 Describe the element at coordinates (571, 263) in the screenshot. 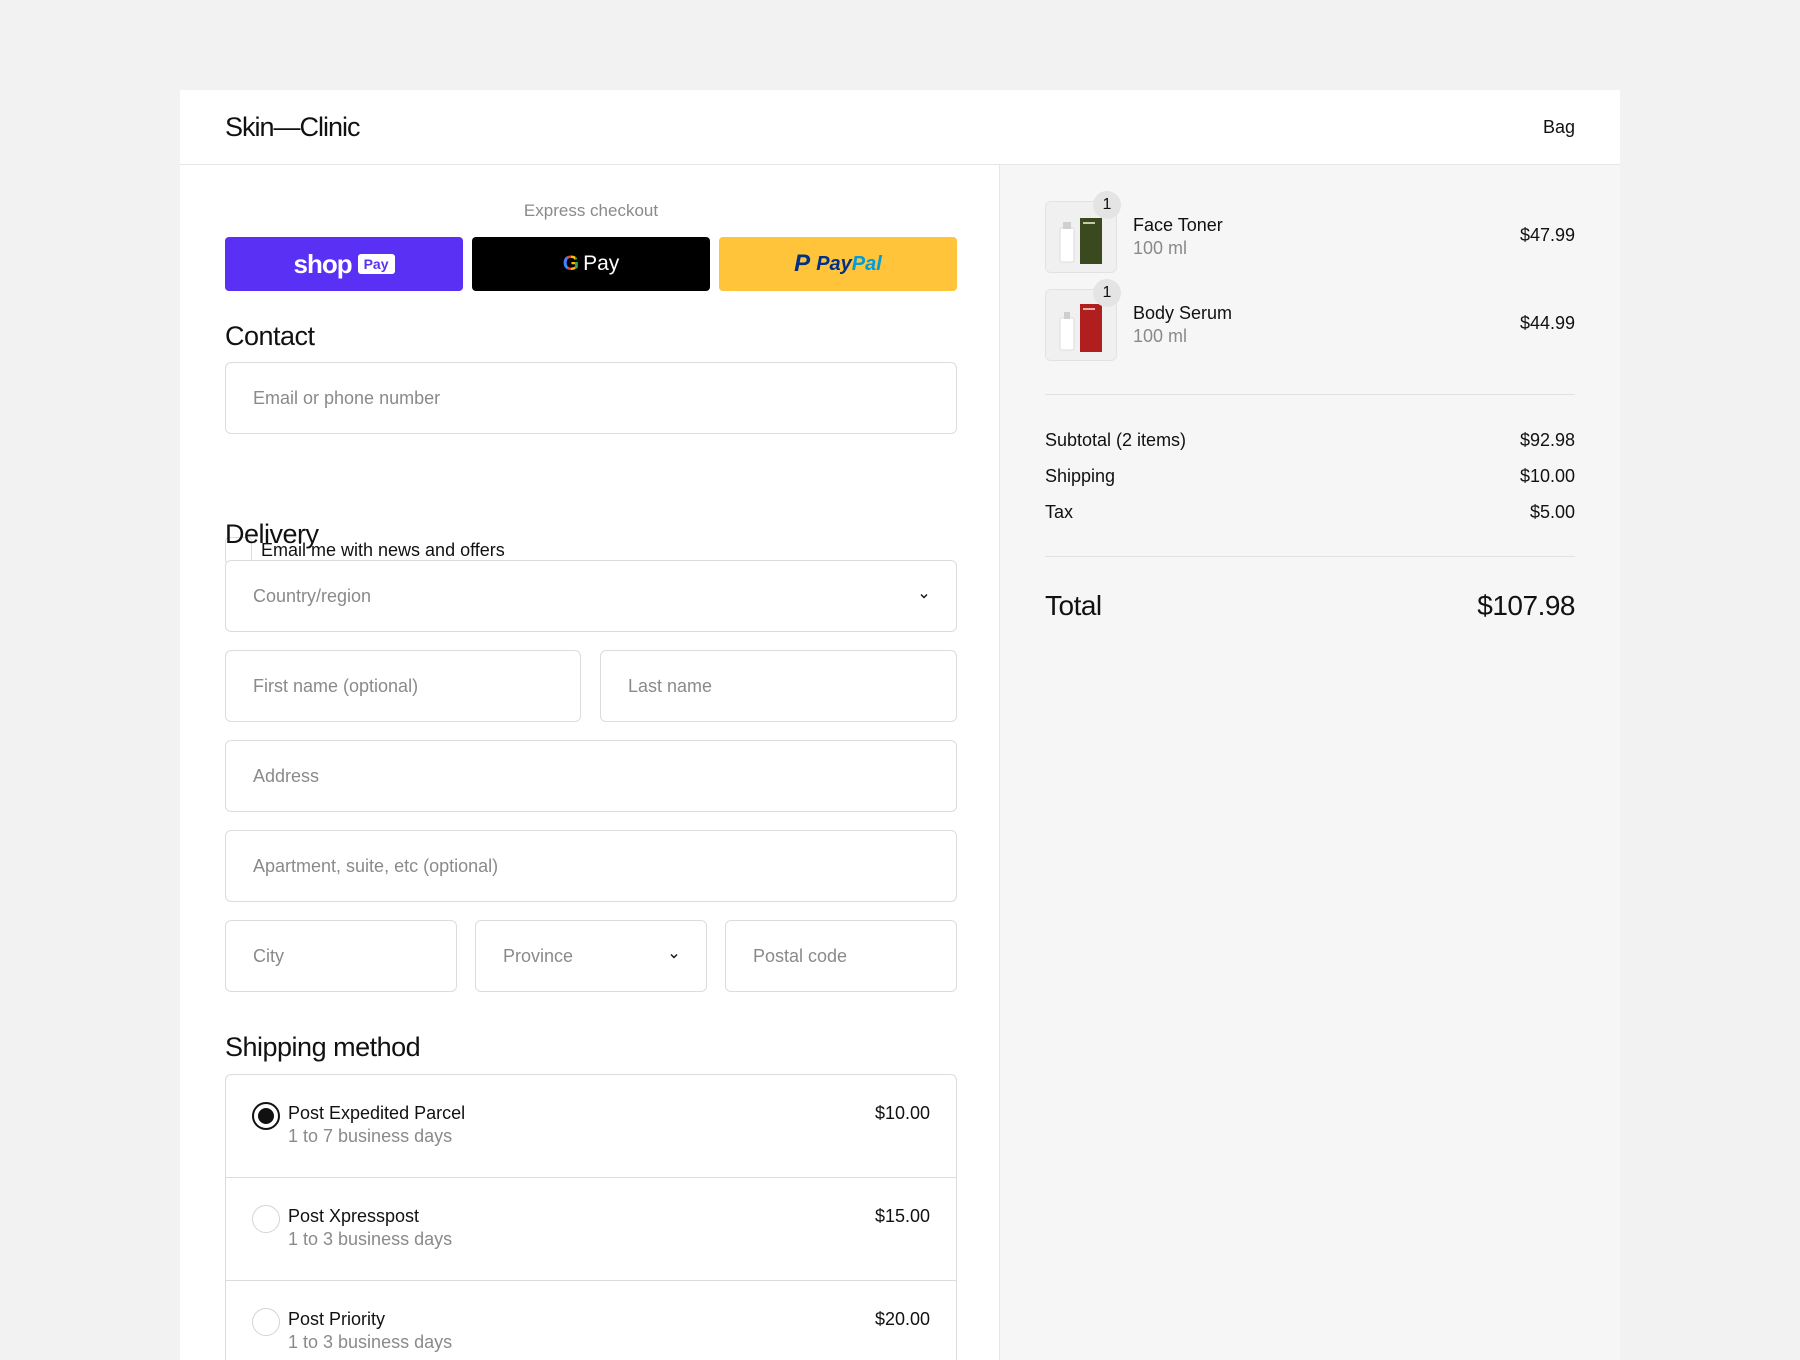

I see `google-g-icon: G` at that location.